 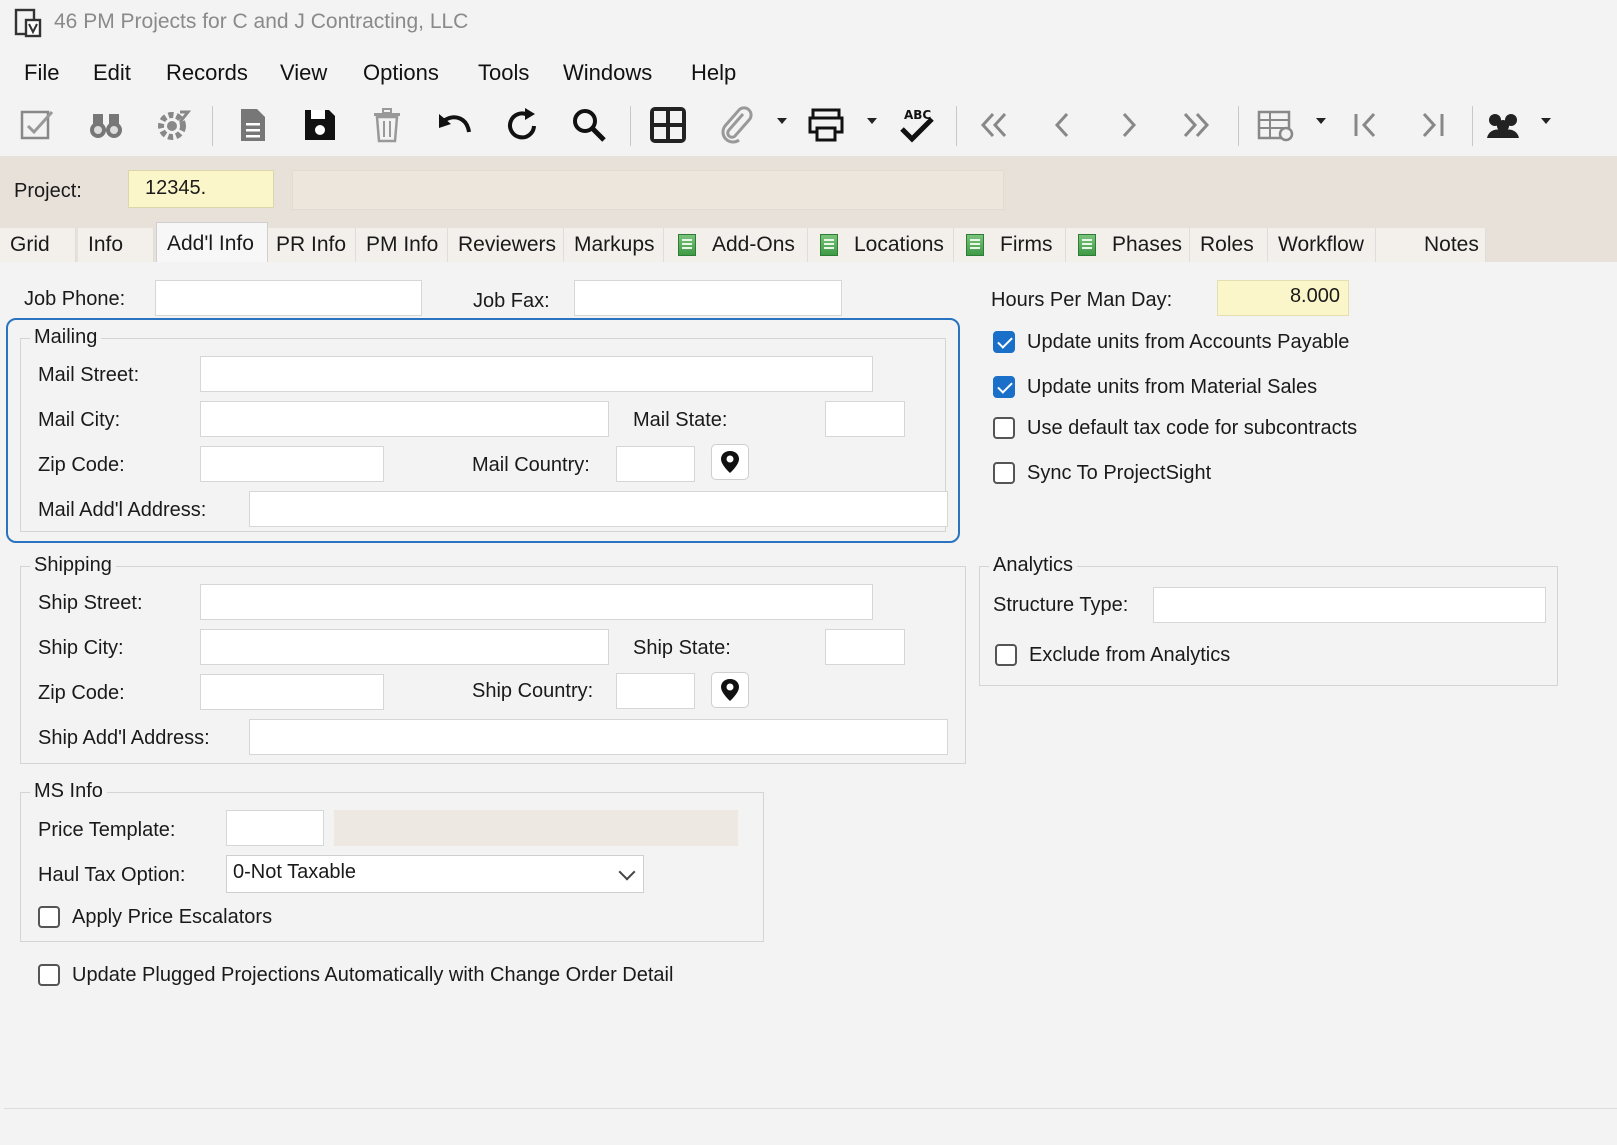 I want to click on update-ms-checkbox, so click(x=1004, y=387).